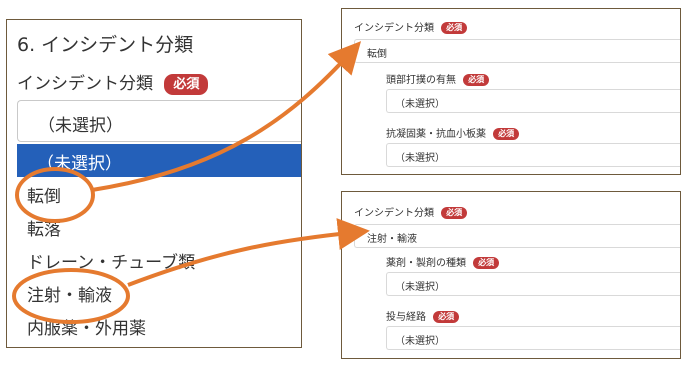 The image size is (681, 367). Describe the element at coordinates (105, 45) in the screenshot. I see `section-title: 6. インシデント分類` at that location.